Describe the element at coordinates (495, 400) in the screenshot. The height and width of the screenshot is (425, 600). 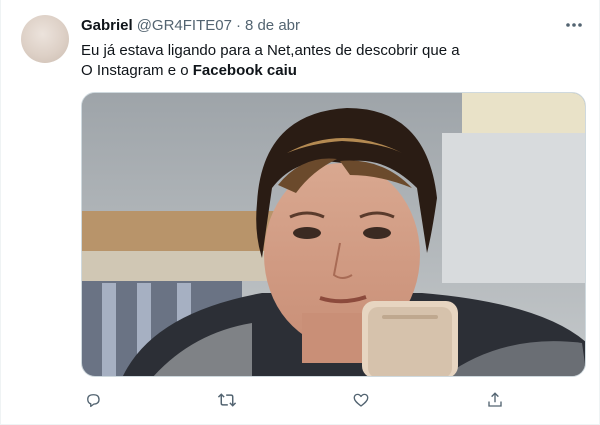
I see `share-icon` at that location.